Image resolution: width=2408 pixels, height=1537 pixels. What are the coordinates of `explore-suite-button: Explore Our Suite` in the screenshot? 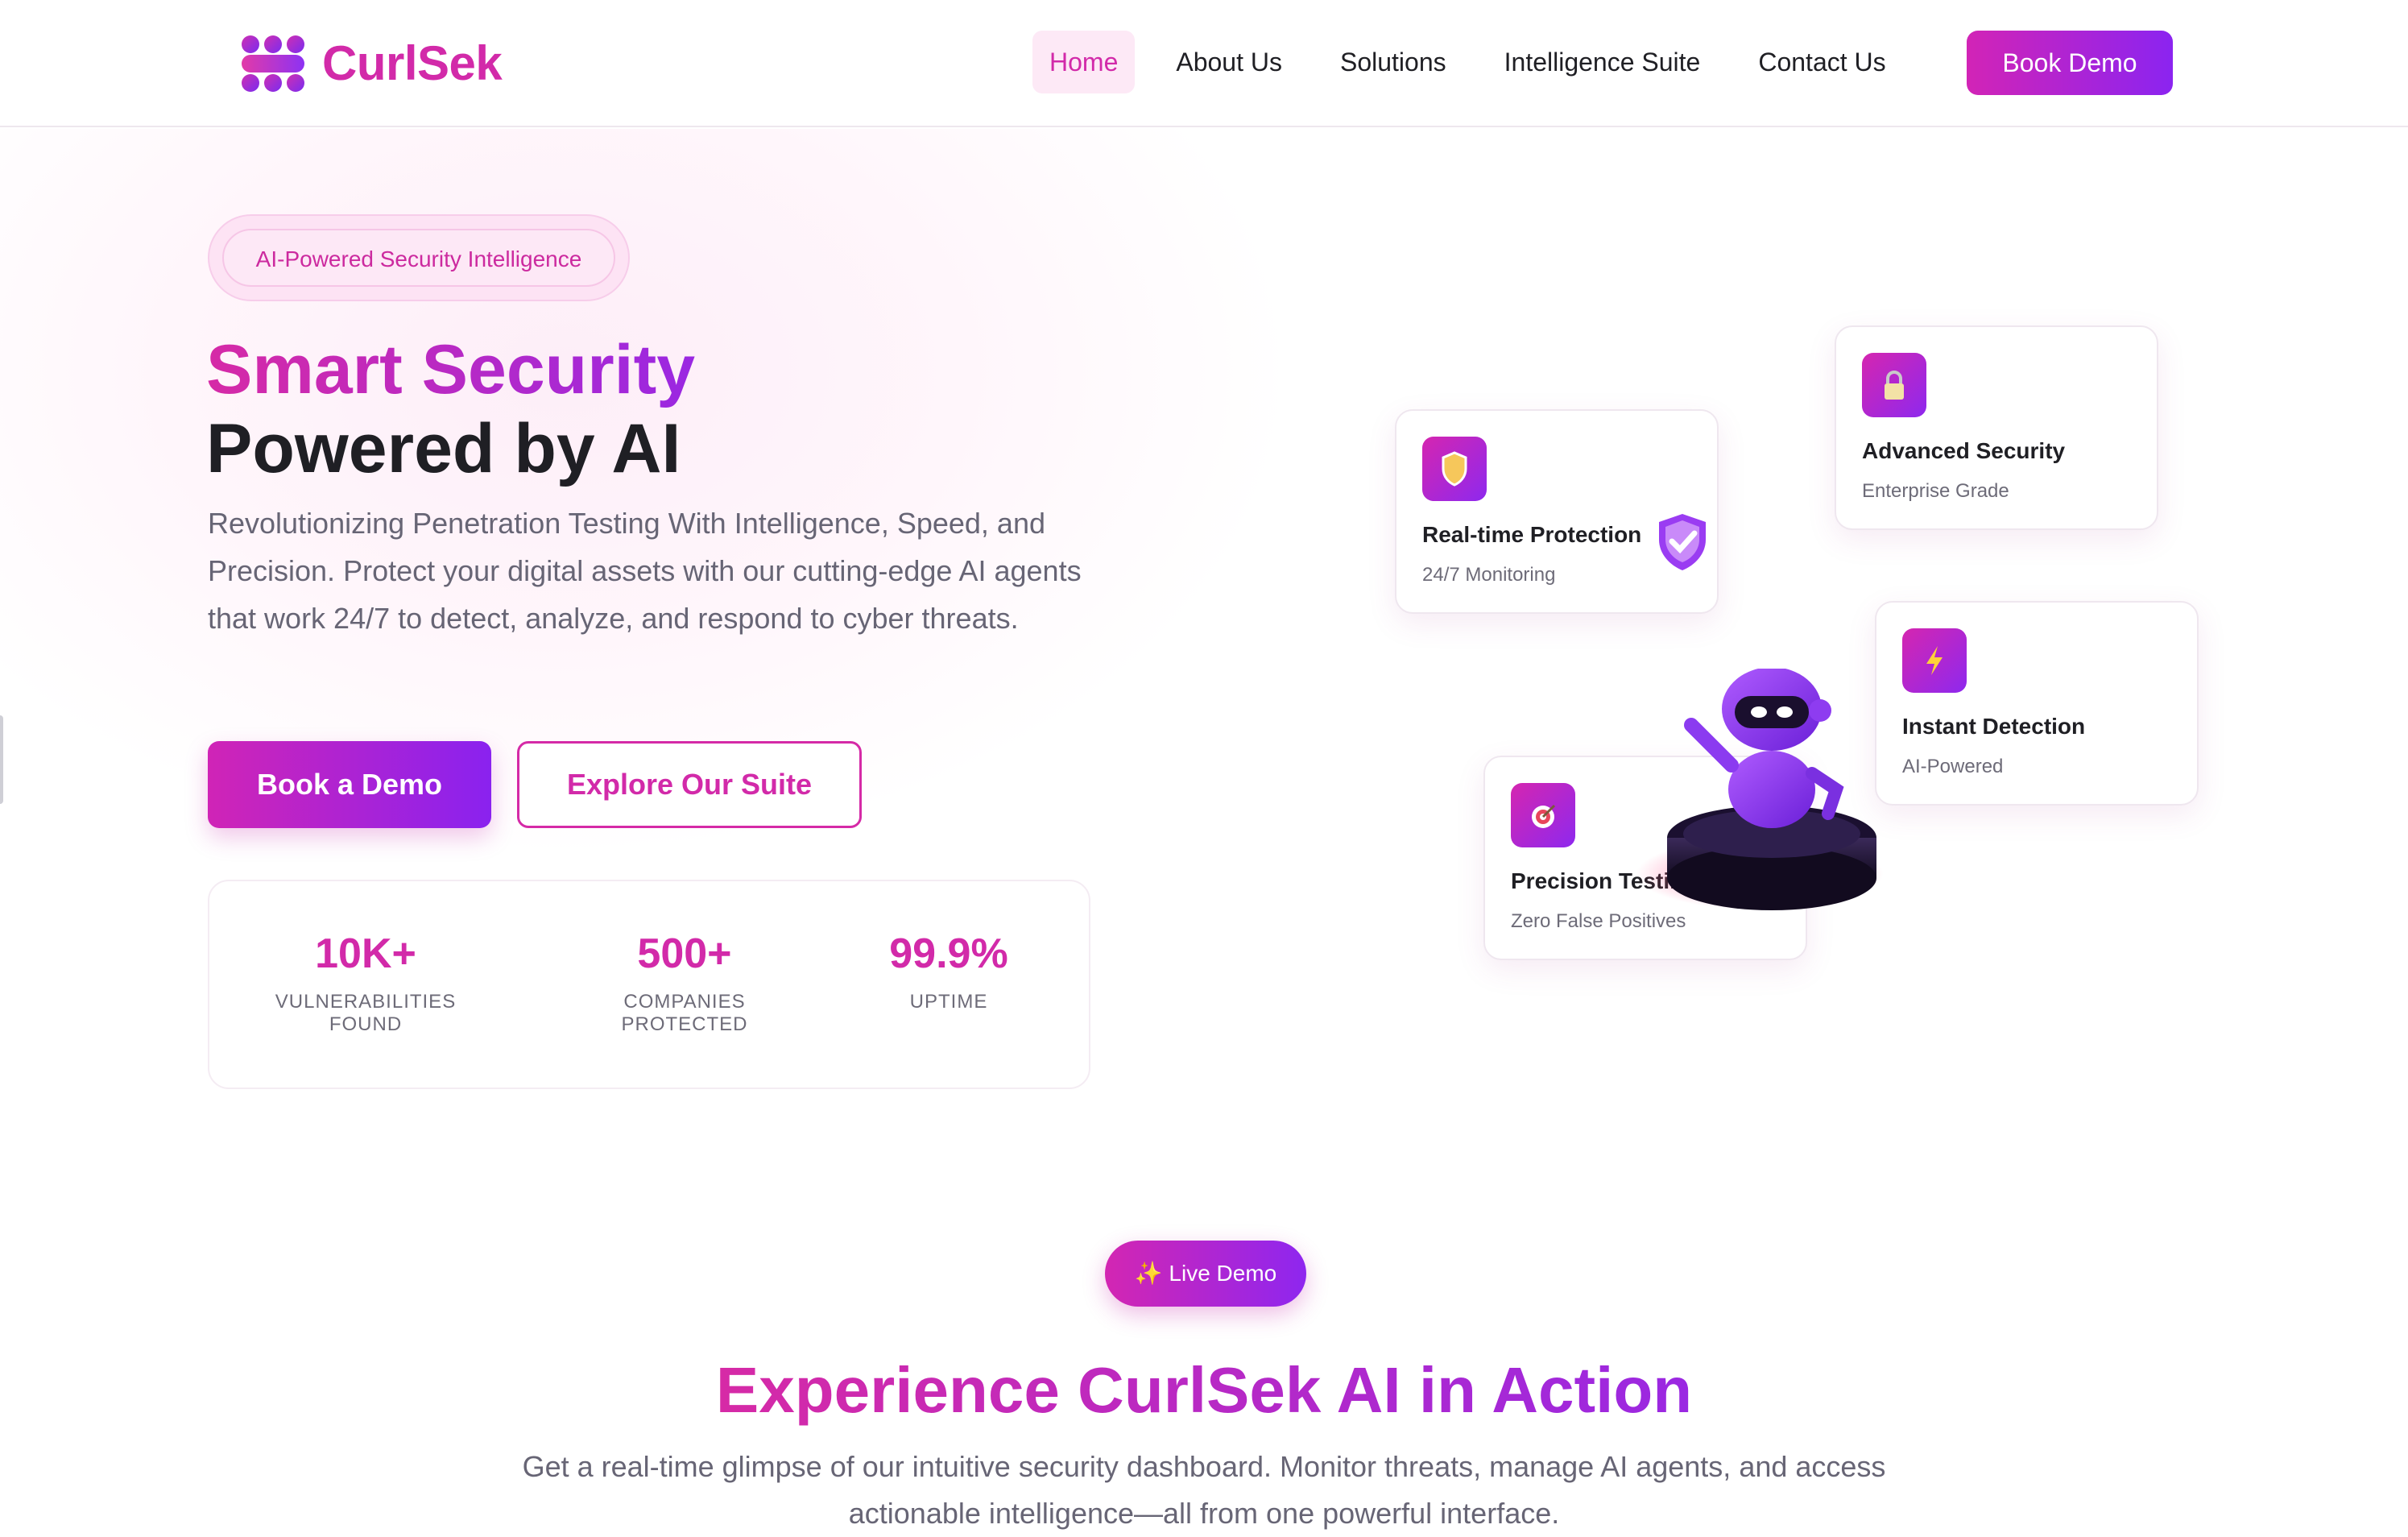 It's located at (689, 785).